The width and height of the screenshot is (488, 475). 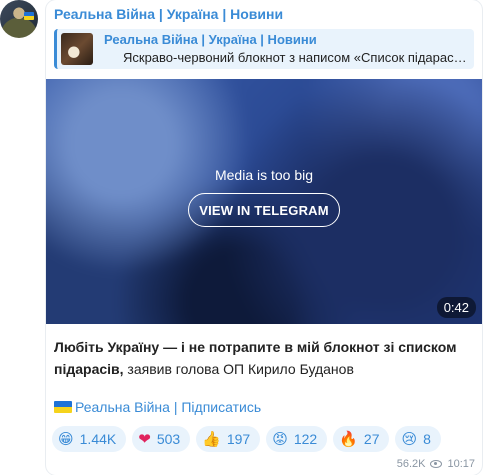 I want to click on reaction-count: 27, so click(x=371, y=439).